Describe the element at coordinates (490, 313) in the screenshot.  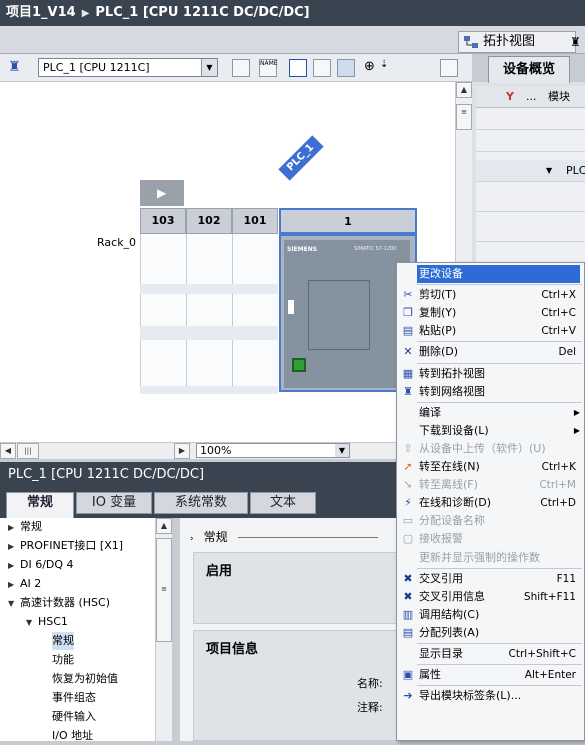
I see `menu-item: ❐ 复制(Y) Ctrl+C` at that location.